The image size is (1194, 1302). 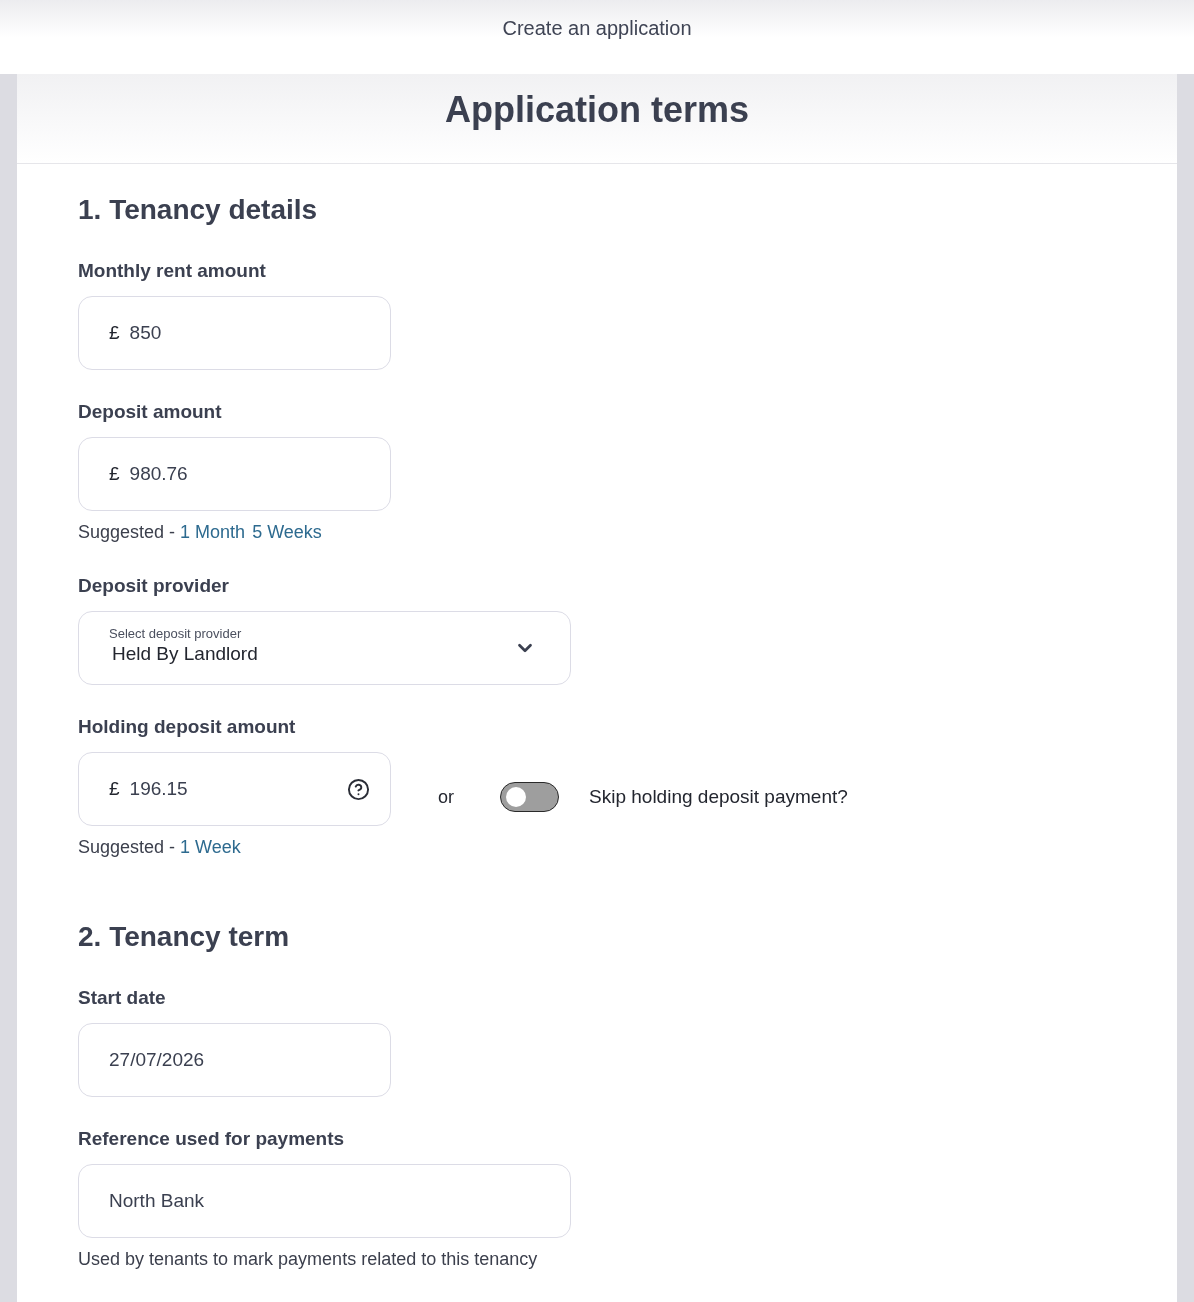 What do you see at coordinates (234, 333) in the screenshot?
I see `amount-field: £ 850` at bounding box center [234, 333].